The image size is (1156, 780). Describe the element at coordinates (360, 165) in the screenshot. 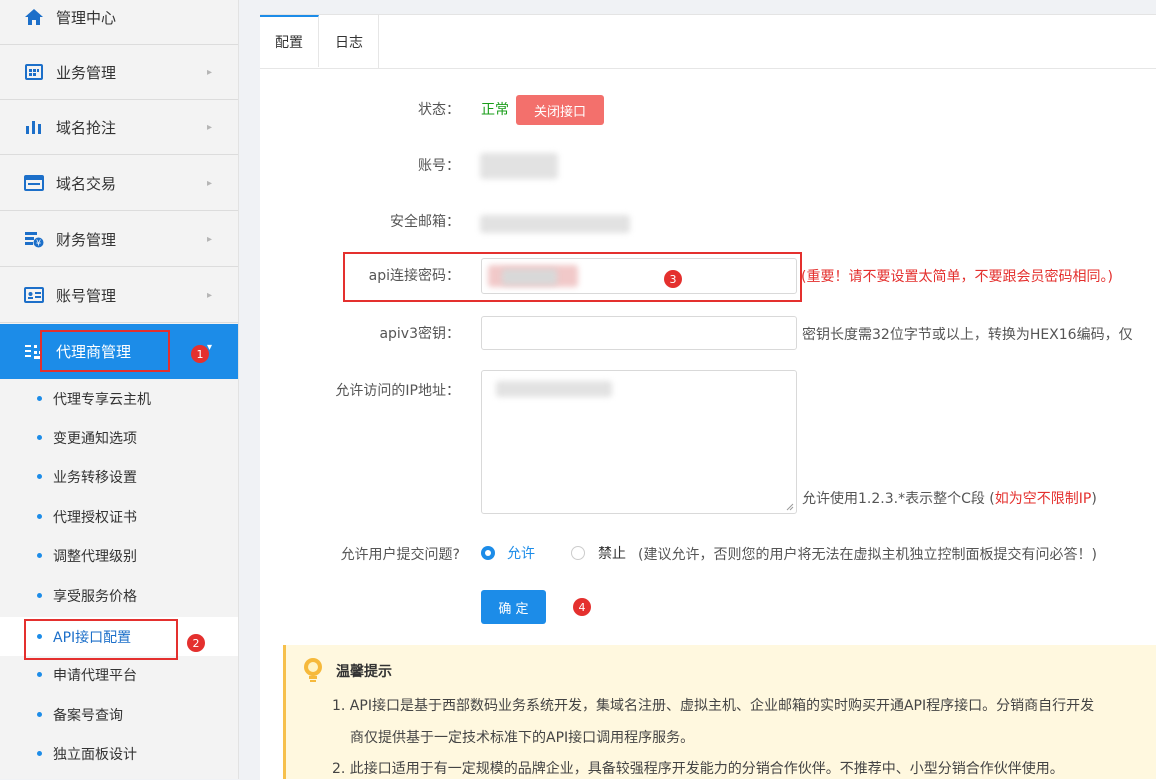

I see `account-label-wrap: 账号：` at that location.